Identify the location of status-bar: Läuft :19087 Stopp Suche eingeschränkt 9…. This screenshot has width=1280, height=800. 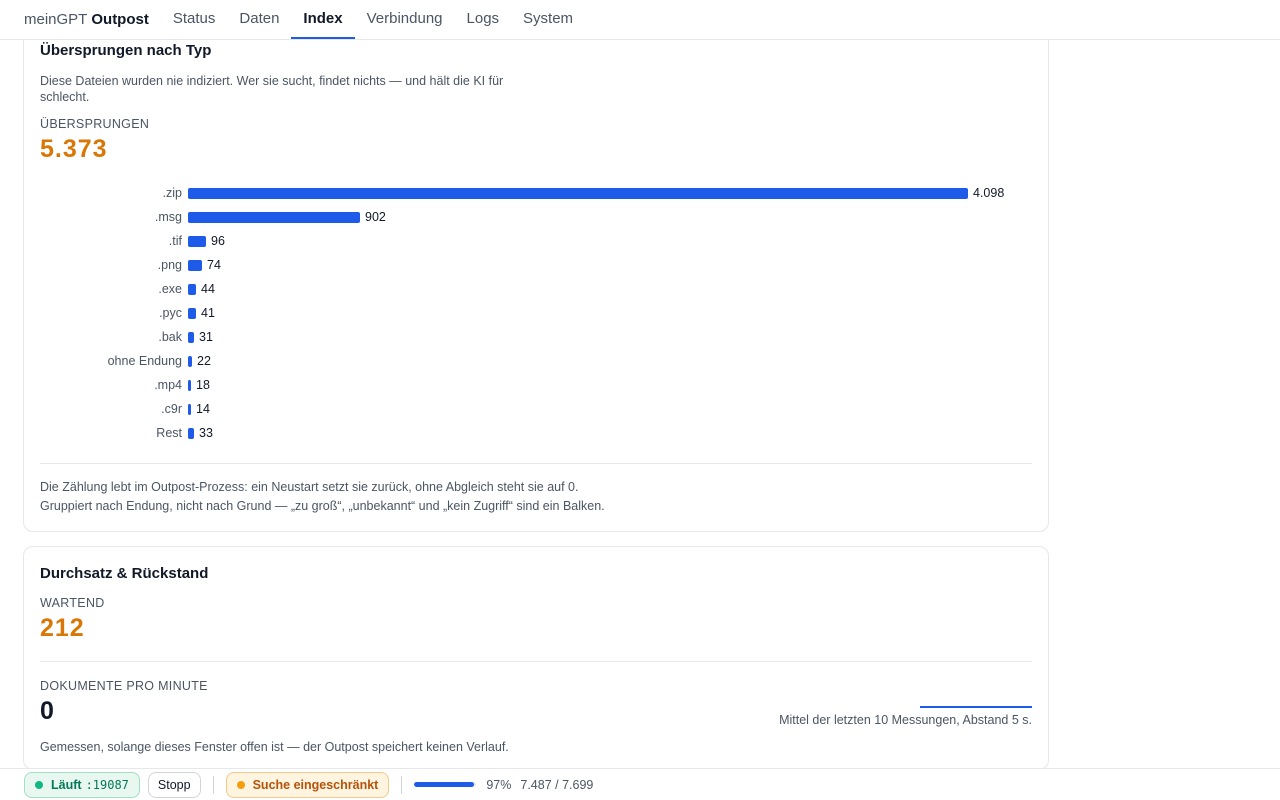
(640, 784).